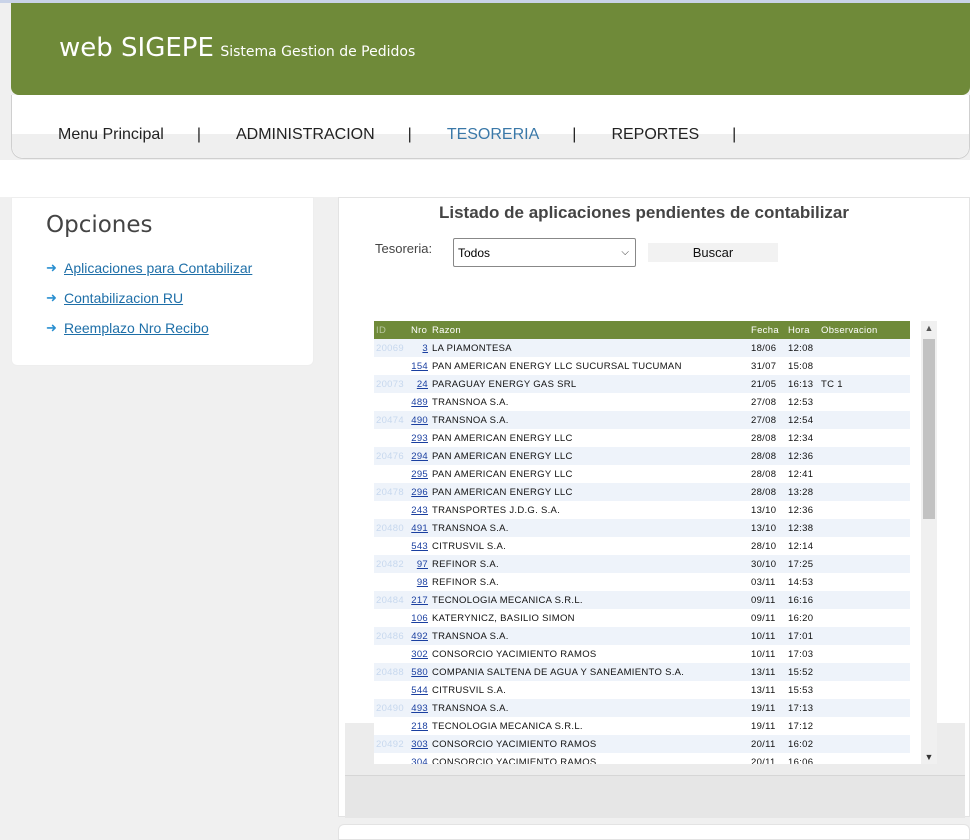 The height and width of the screenshot is (840, 970). I want to click on nro-link: 493, so click(419, 708).